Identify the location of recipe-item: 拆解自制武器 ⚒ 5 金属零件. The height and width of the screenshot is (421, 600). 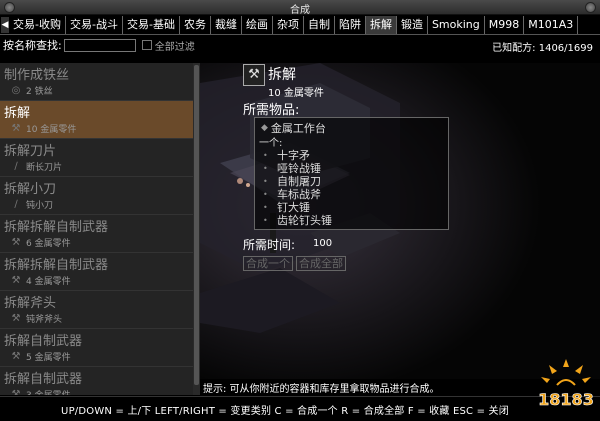
(96, 348).